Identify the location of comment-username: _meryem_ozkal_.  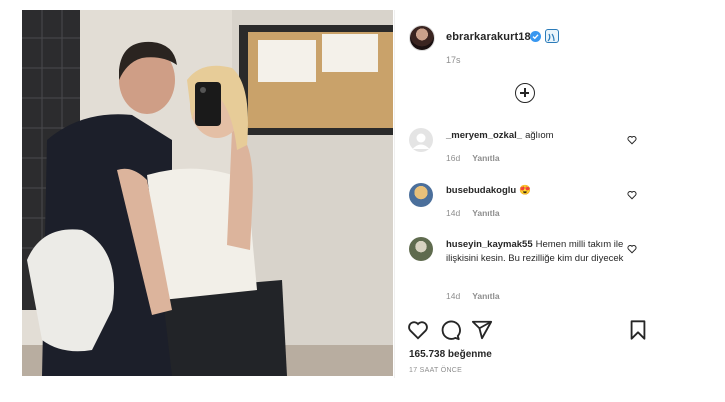
(484, 135).